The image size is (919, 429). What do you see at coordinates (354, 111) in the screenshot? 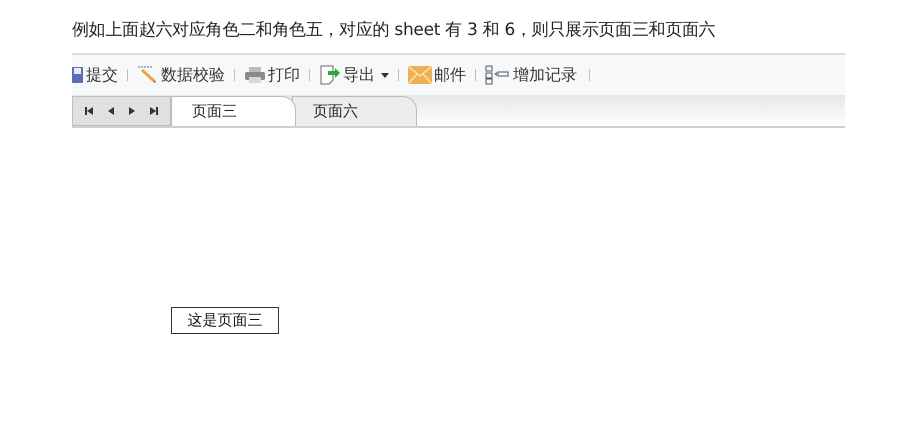
I see `sheet-tab: 页面六` at bounding box center [354, 111].